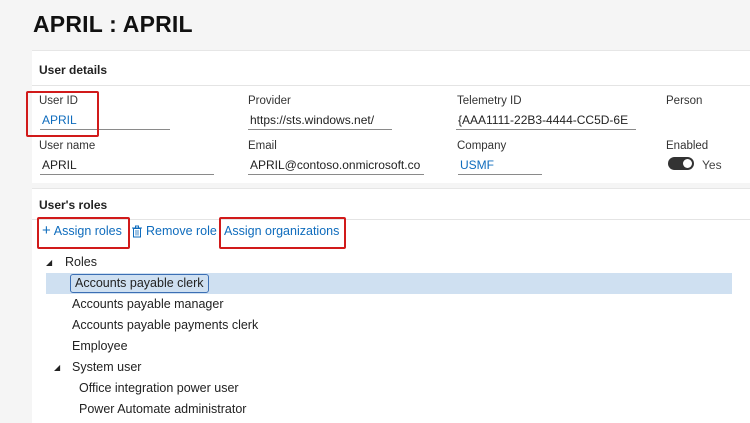 The image size is (750, 423). I want to click on user-roles-heading: User's roles, so click(73, 205).